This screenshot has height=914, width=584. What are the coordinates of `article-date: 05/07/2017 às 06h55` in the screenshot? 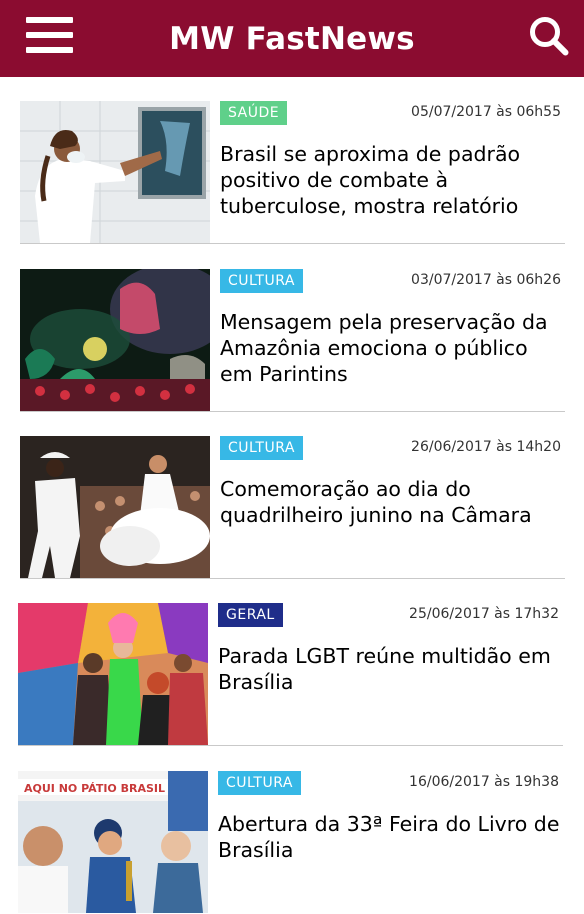 It's located at (486, 112).